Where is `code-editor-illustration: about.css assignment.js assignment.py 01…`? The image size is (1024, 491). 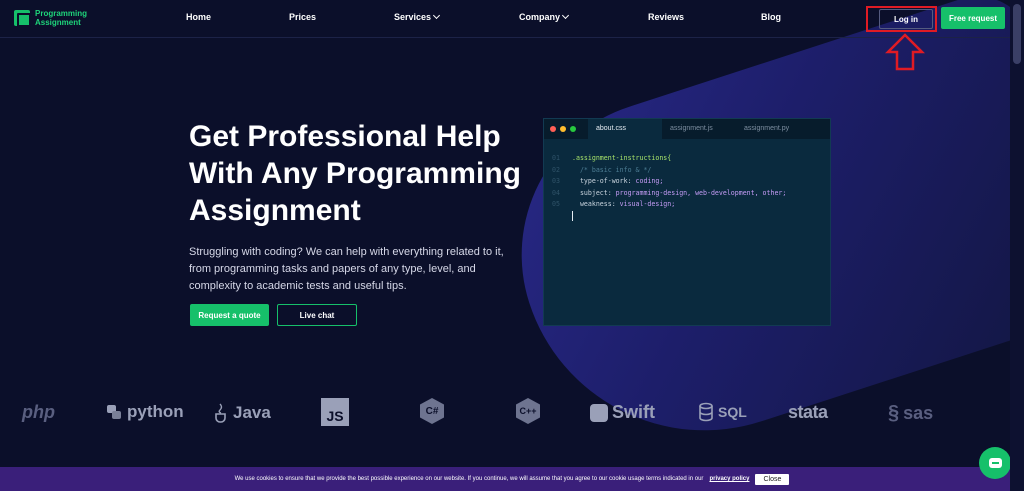
code-editor-illustration: about.css assignment.js assignment.py 01… is located at coordinates (687, 222).